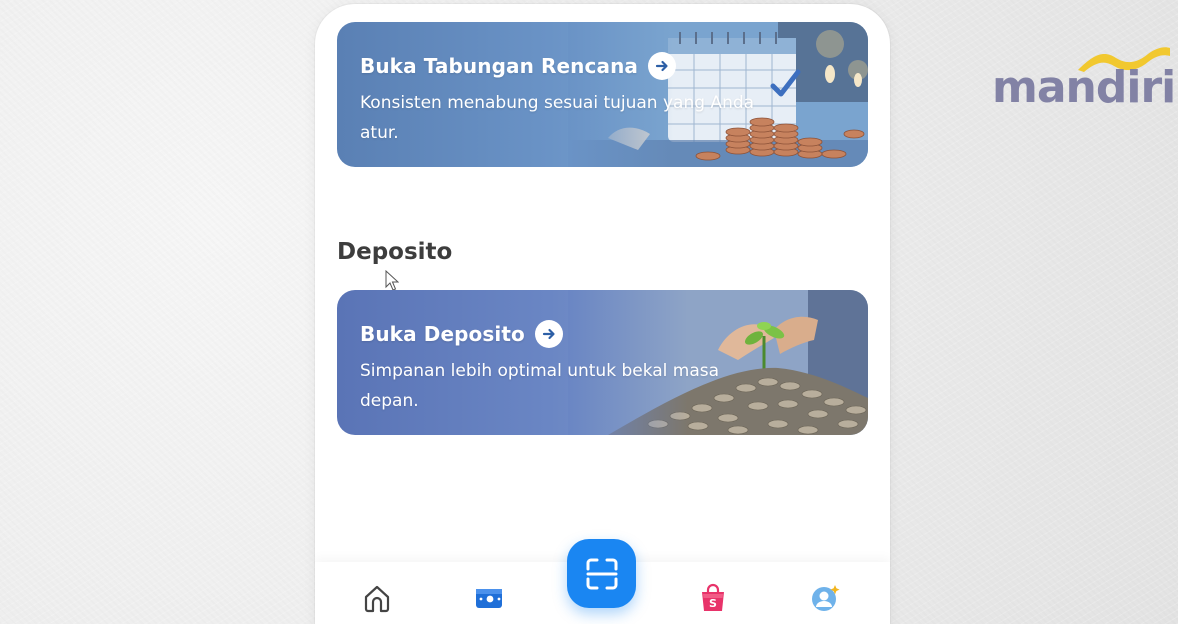 Image resolution: width=1178 pixels, height=624 pixels. What do you see at coordinates (392, 280) in the screenshot?
I see `mouse-cursor-icon` at bounding box center [392, 280].